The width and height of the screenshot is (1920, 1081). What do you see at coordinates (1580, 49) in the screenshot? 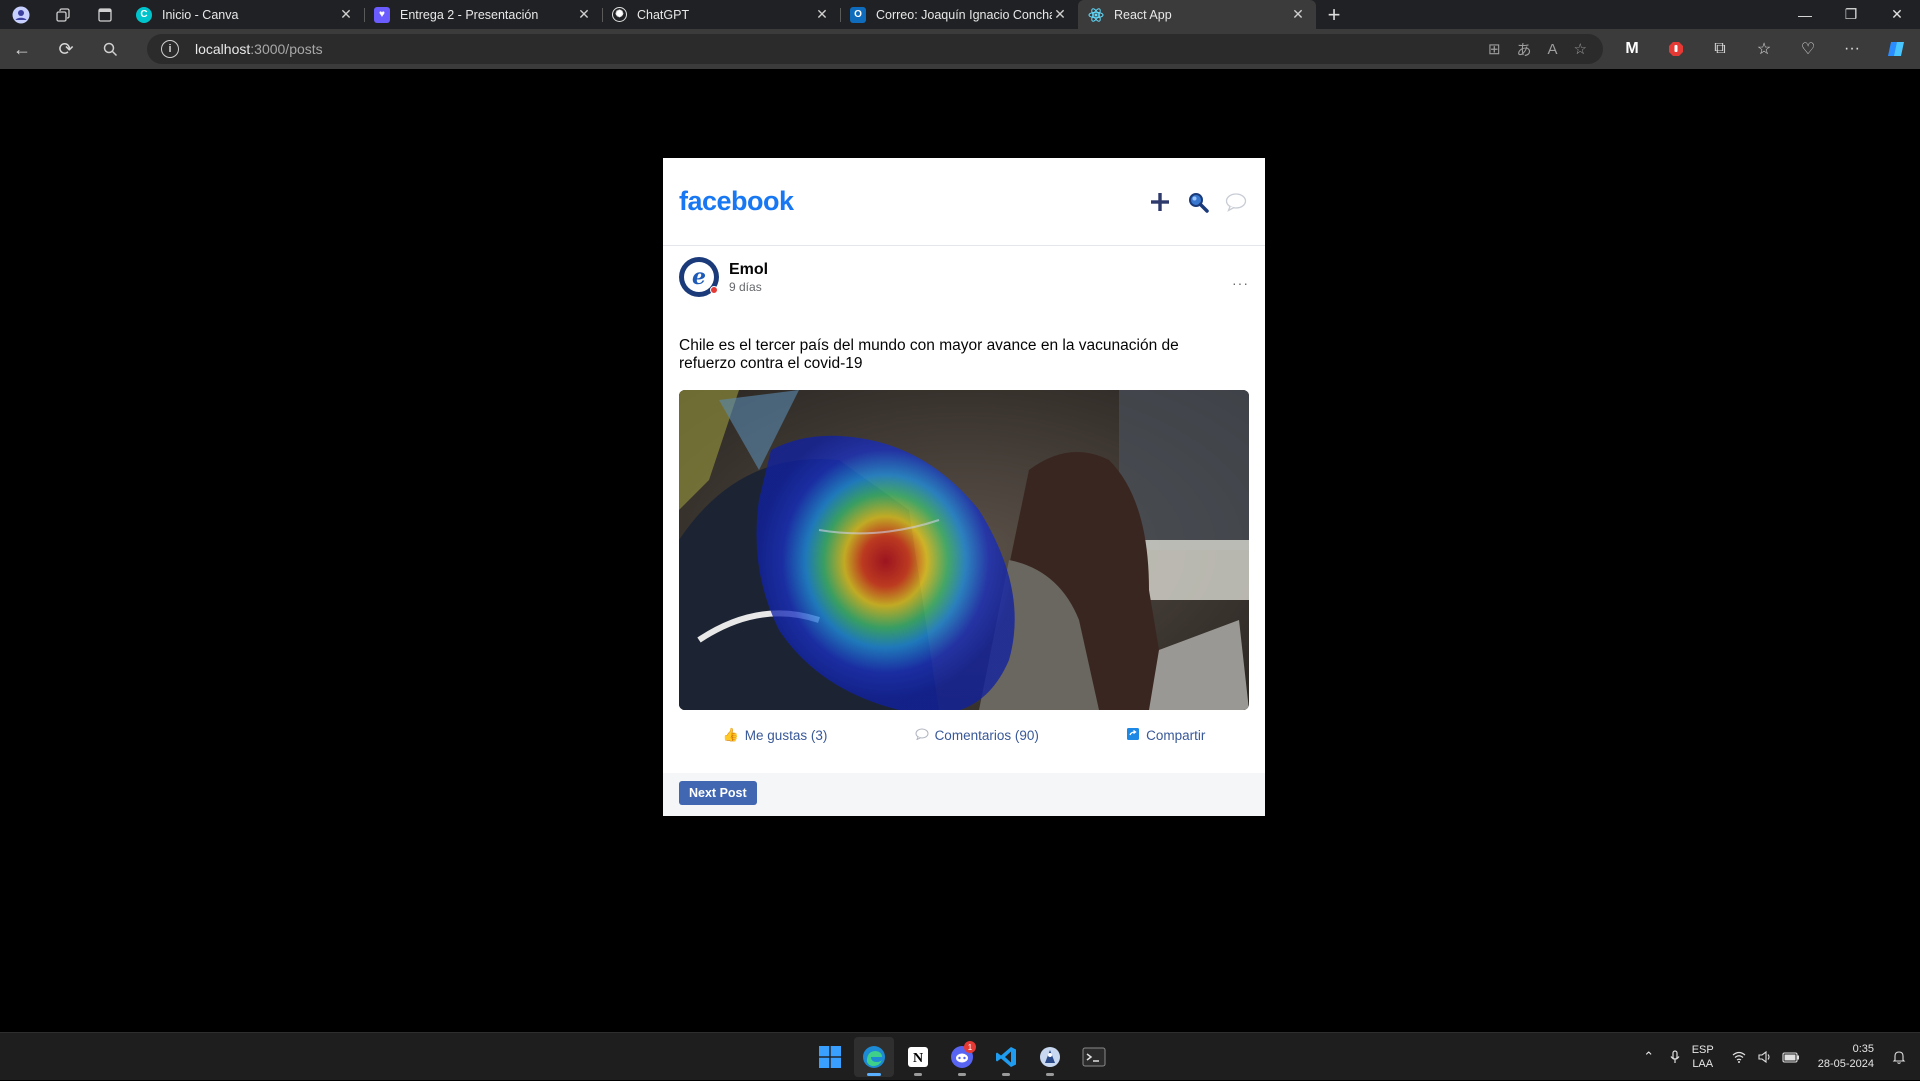
I see `favorite-star-icon: ☆` at bounding box center [1580, 49].